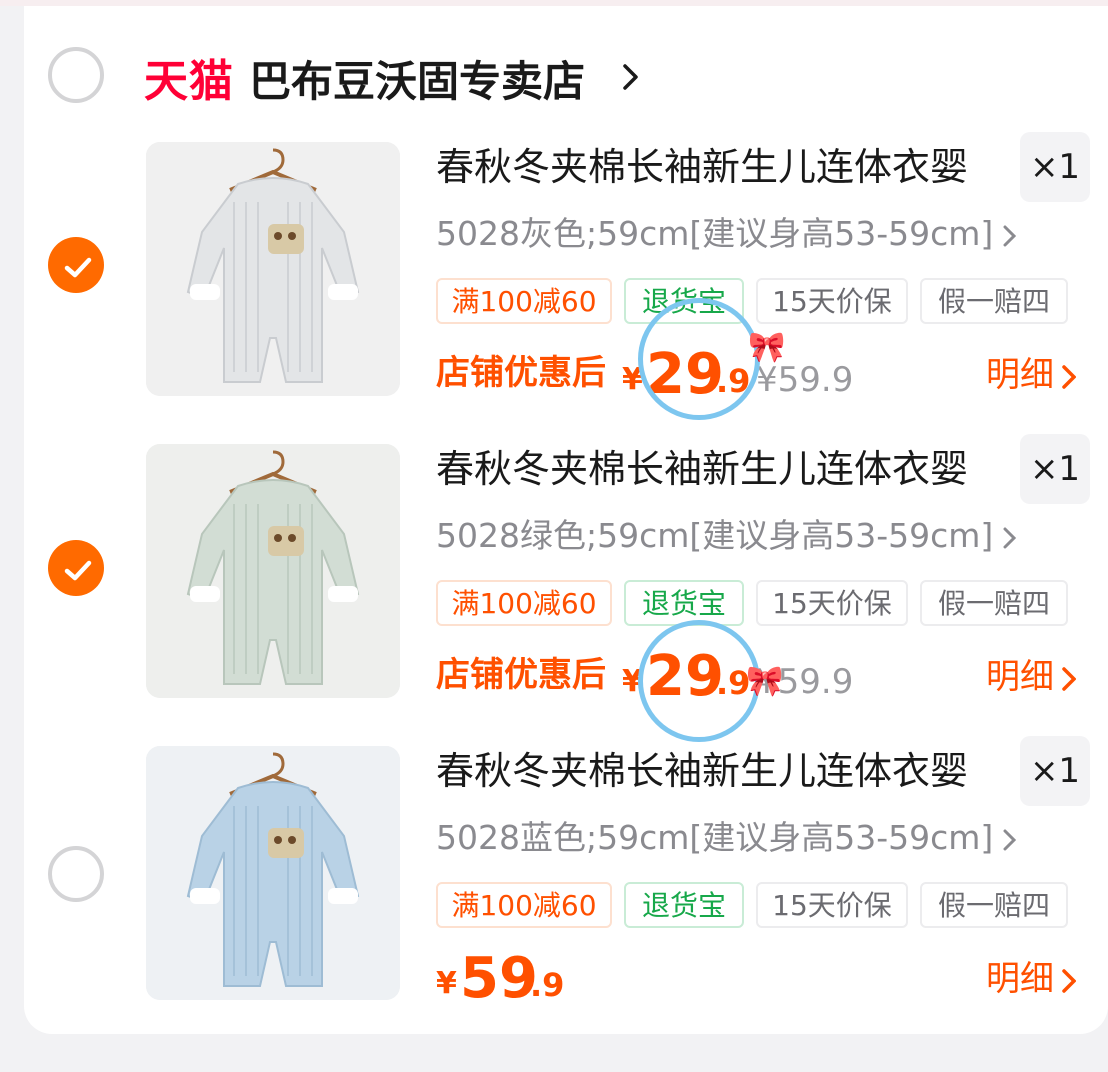  What do you see at coordinates (715, 233) in the screenshot?
I see `sku-text: 5028灰色;59cm[建议身高53-59cm]` at bounding box center [715, 233].